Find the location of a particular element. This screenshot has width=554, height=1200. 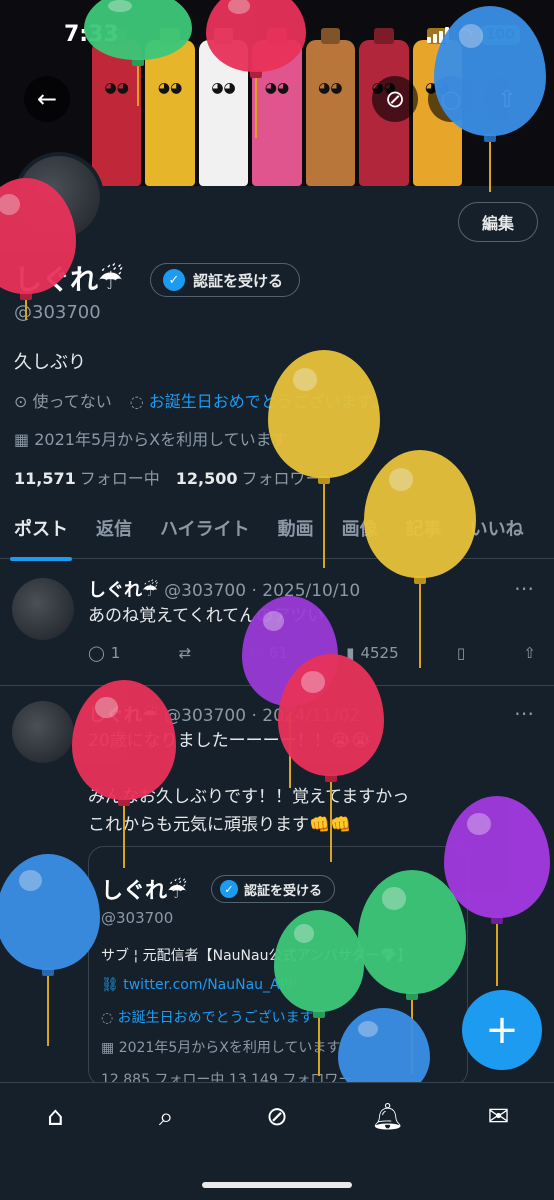

tab-videos: 動画 is located at coordinates (296, 531).